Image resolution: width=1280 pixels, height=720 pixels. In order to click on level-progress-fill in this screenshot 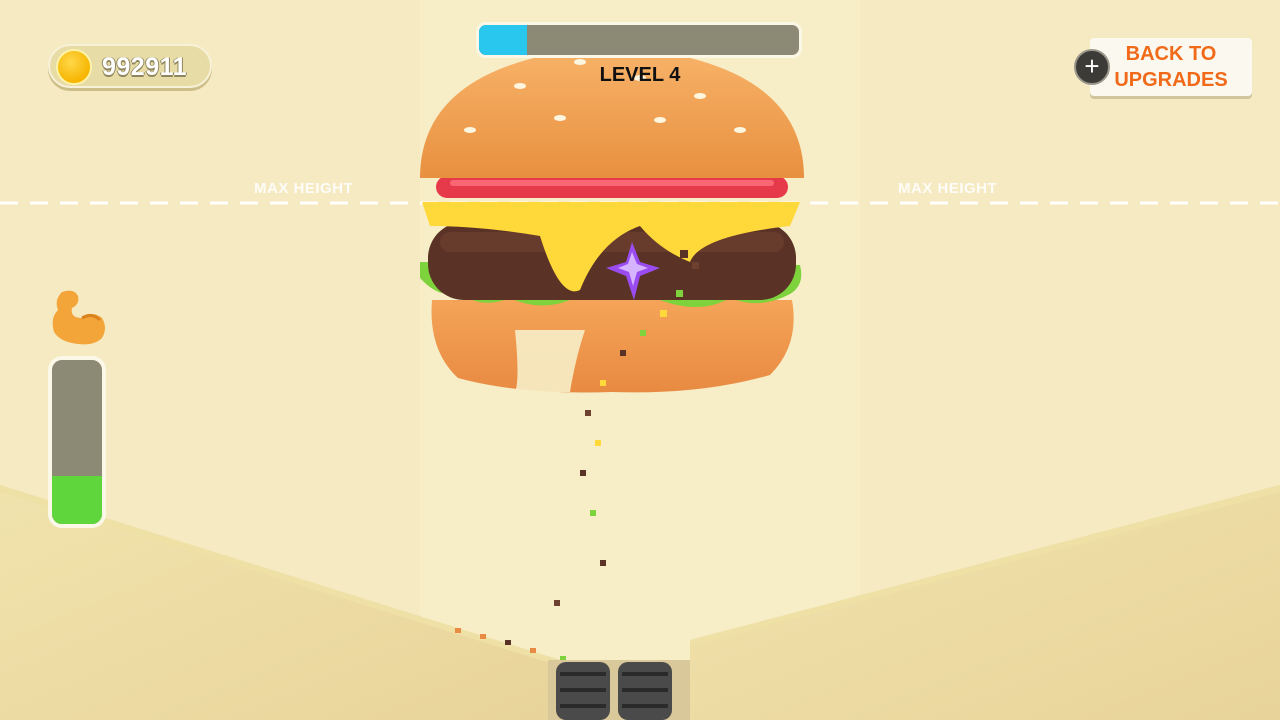, I will do `click(503, 40)`.